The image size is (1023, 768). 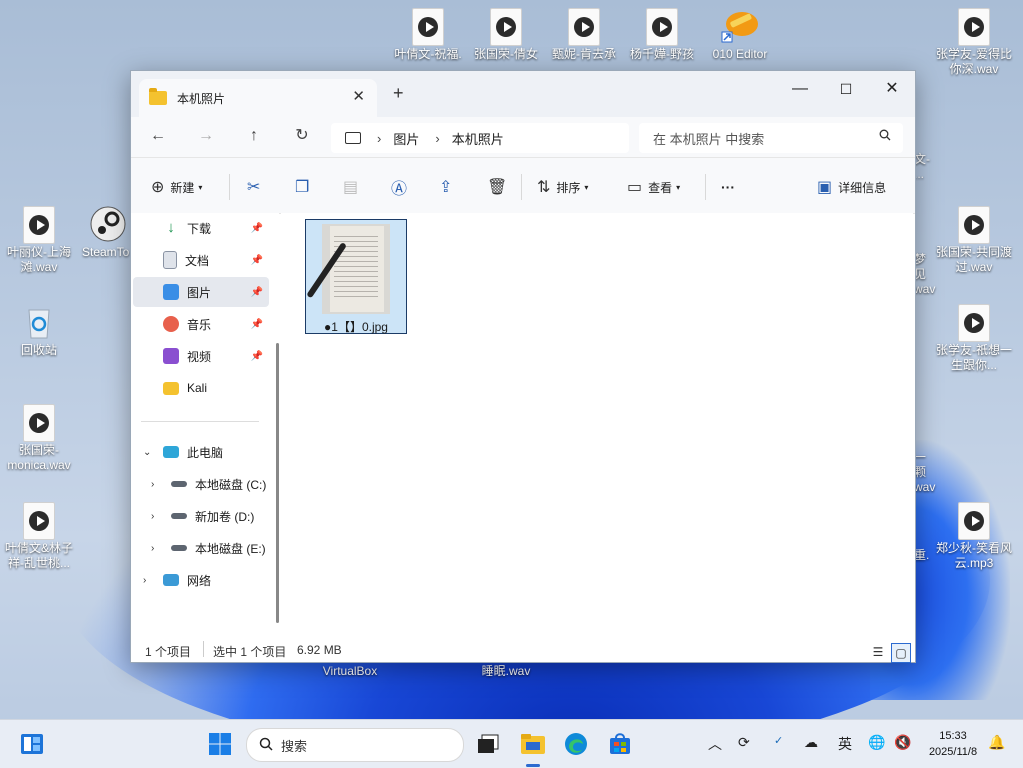 What do you see at coordinates (653, 187) in the screenshot?
I see `view-button: ▭ 查看 ▾` at bounding box center [653, 187].